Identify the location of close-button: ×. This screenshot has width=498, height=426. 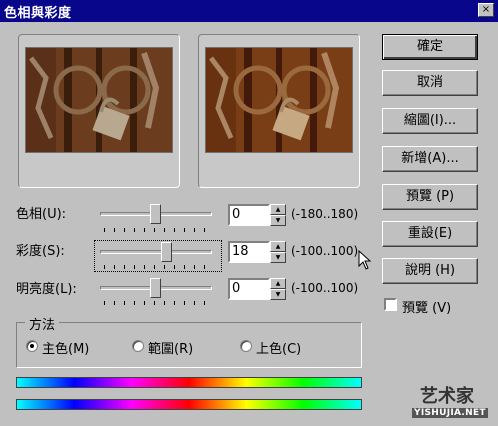
(486, 10).